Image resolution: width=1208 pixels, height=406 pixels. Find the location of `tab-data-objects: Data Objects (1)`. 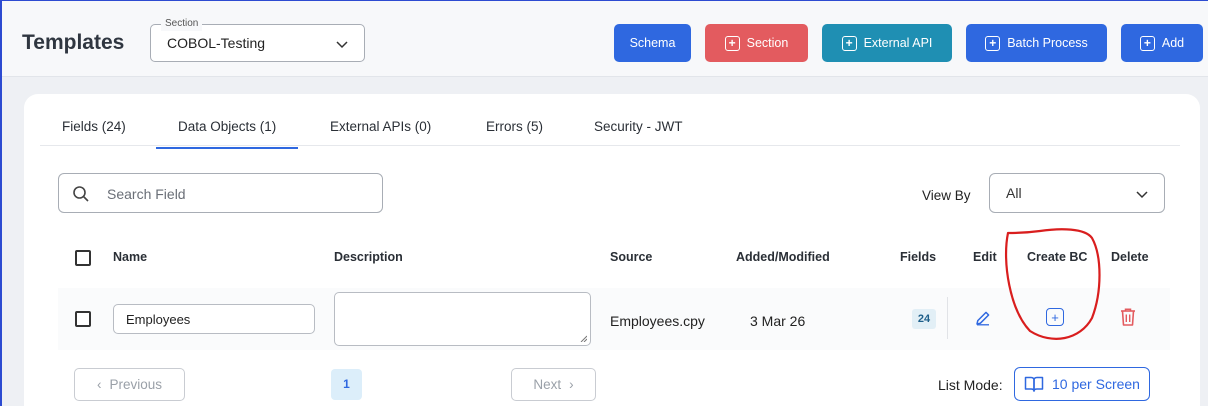

tab-data-objects: Data Objects (1) is located at coordinates (227, 134).